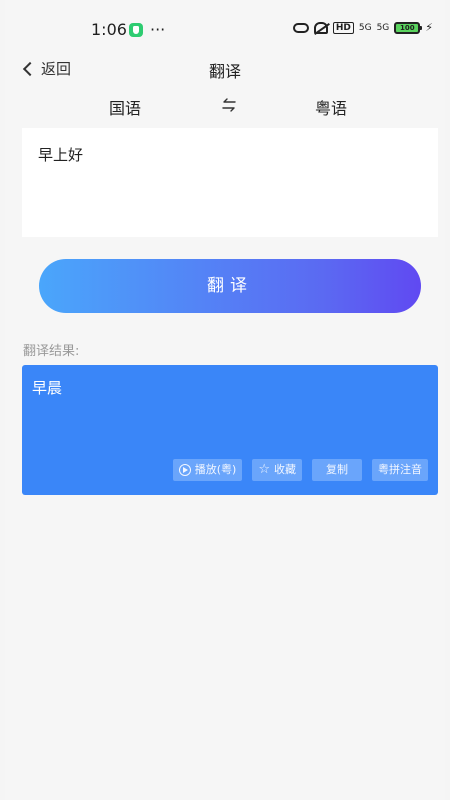 The height and width of the screenshot is (800, 450). What do you see at coordinates (61, 155) in the screenshot?
I see `source-text: 早上好` at bounding box center [61, 155].